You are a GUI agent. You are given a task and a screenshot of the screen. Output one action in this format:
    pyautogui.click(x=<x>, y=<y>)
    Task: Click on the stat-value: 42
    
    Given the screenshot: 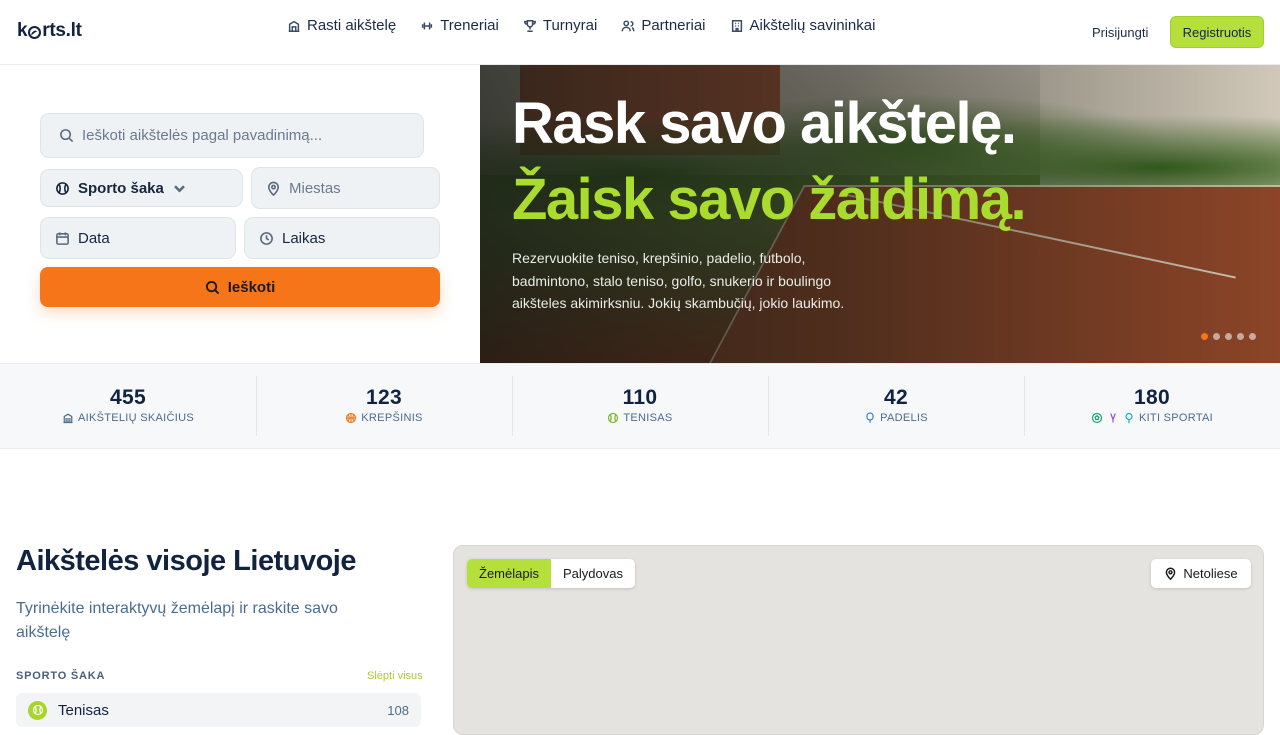 What is the action you would take?
    pyautogui.click(x=896, y=397)
    